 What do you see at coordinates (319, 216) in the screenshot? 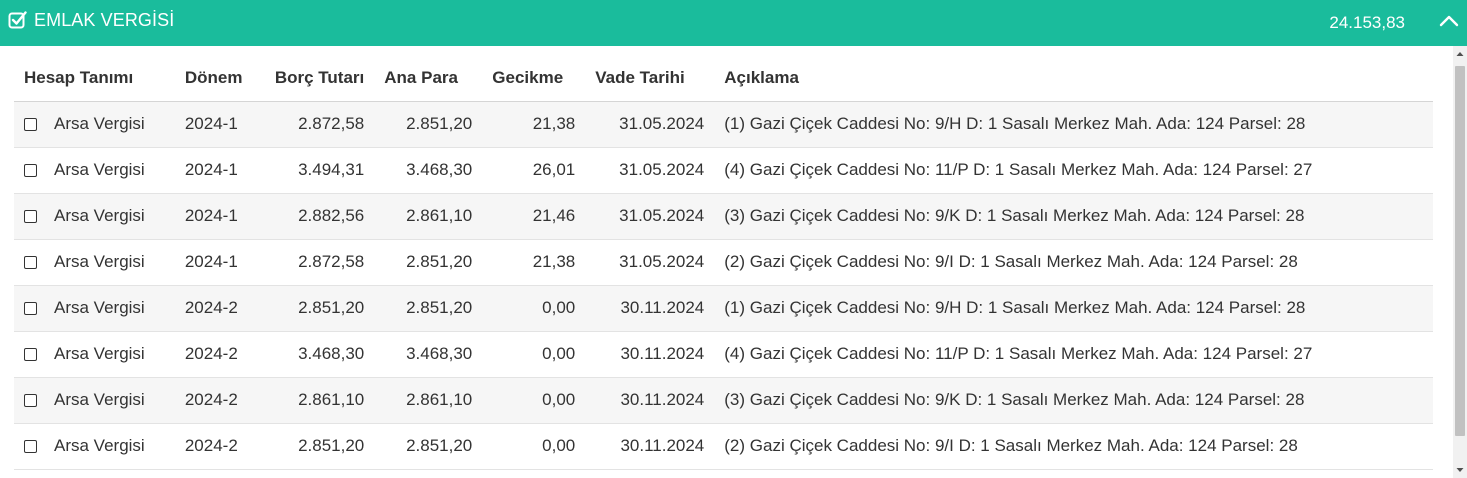
I see `cell-borc-tutari: 2.882,56` at bounding box center [319, 216].